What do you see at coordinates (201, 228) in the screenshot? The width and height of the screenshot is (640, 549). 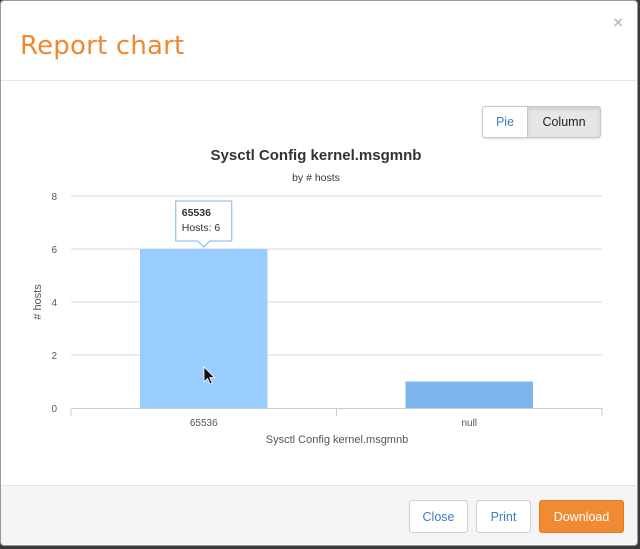 I see `tooltip-value: Hosts: 6` at bounding box center [201, 228].